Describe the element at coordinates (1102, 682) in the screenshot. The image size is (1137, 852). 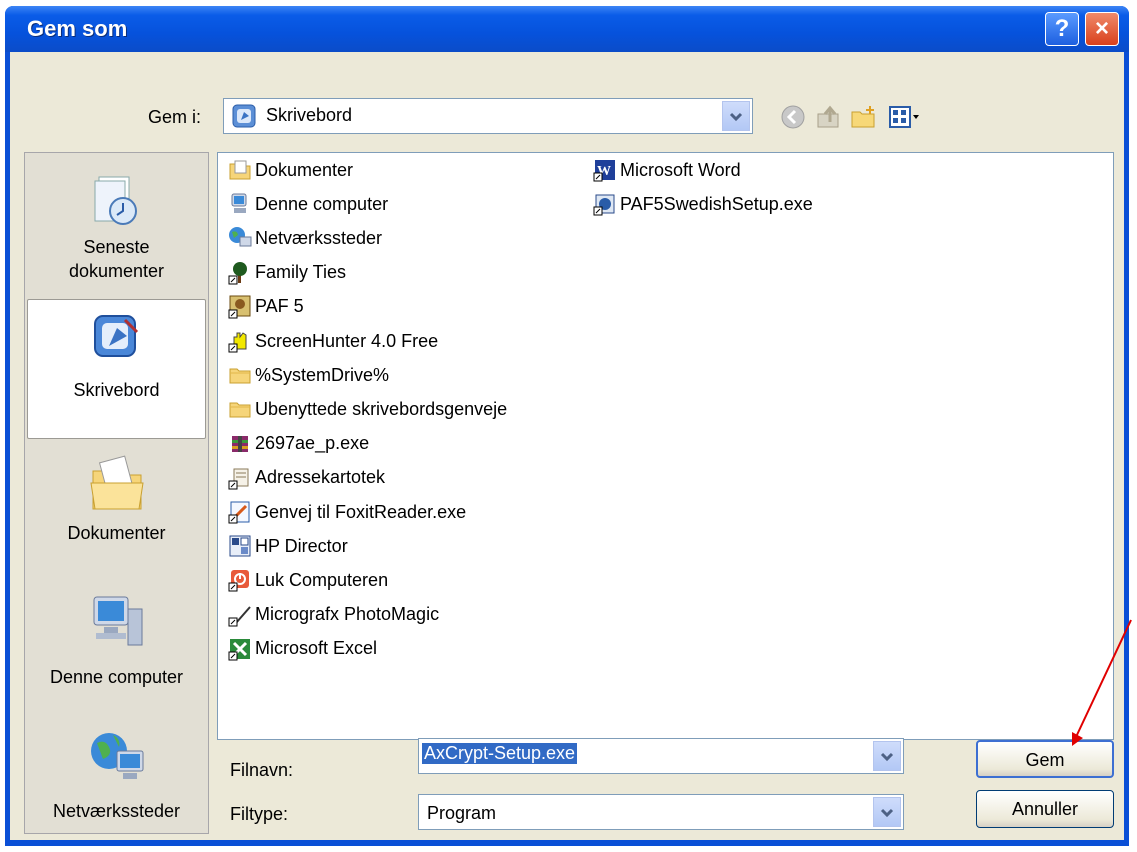
I see `annotation-arrow` at that location.